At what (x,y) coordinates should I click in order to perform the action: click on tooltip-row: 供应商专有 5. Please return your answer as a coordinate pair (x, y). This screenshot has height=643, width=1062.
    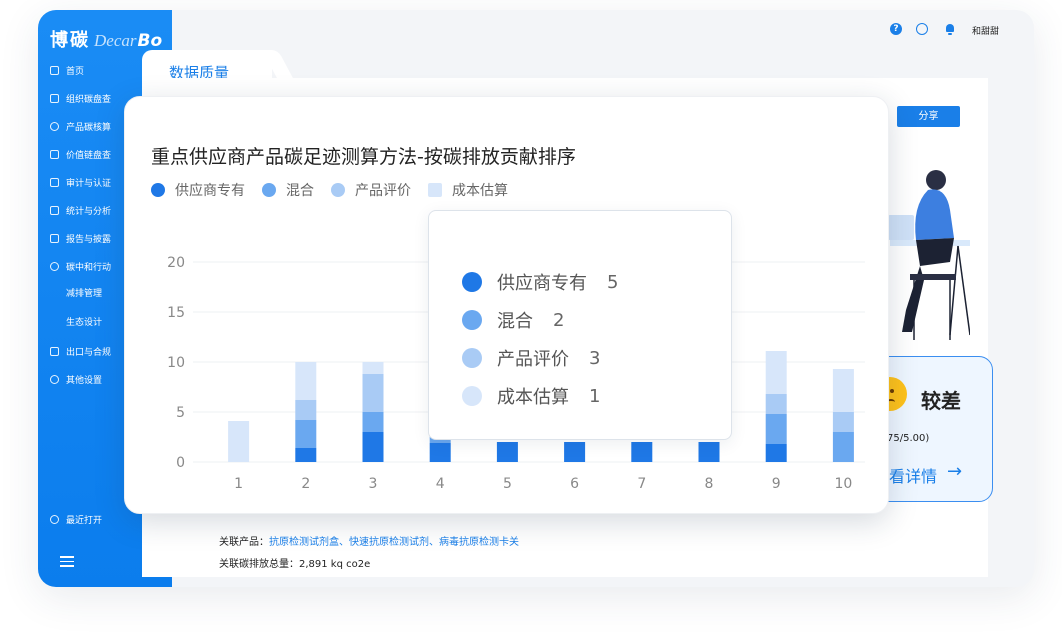
    Looking at the image, I should click on (540, 282).